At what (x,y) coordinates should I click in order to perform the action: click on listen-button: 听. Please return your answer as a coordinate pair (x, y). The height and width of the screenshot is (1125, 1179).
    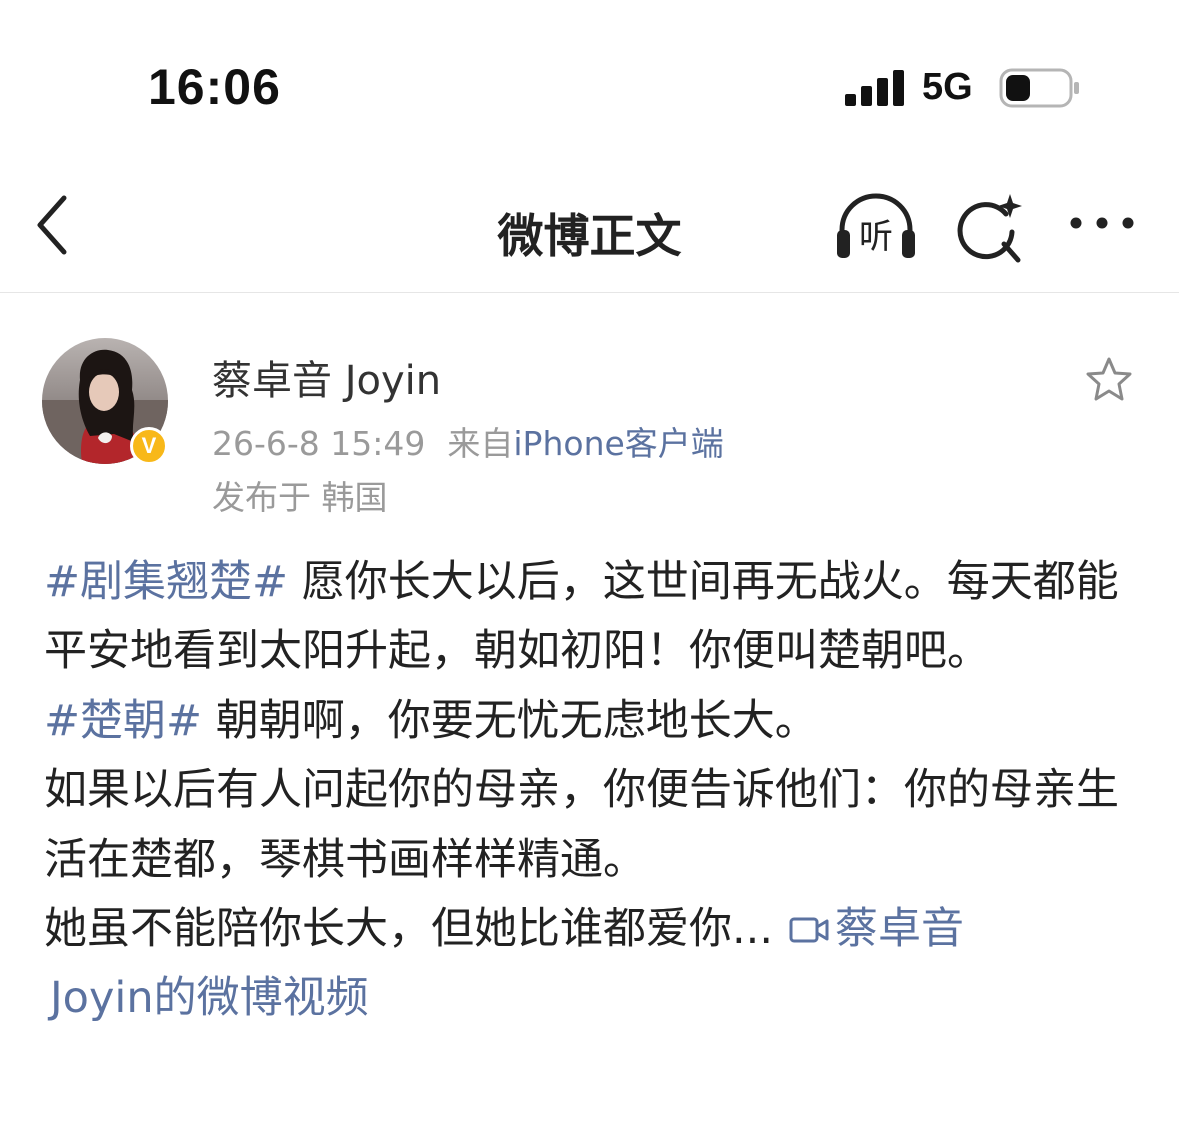
    Looking at the image, I should click on (876, 226).